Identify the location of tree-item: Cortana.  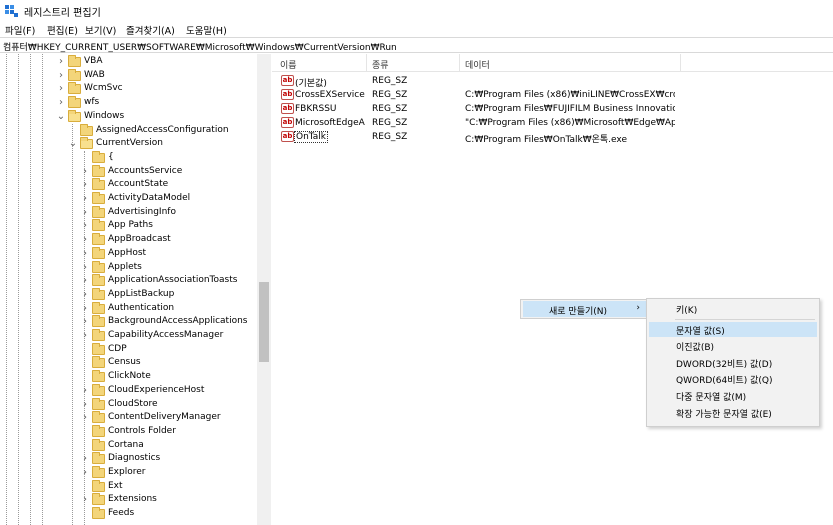
(128, 445).